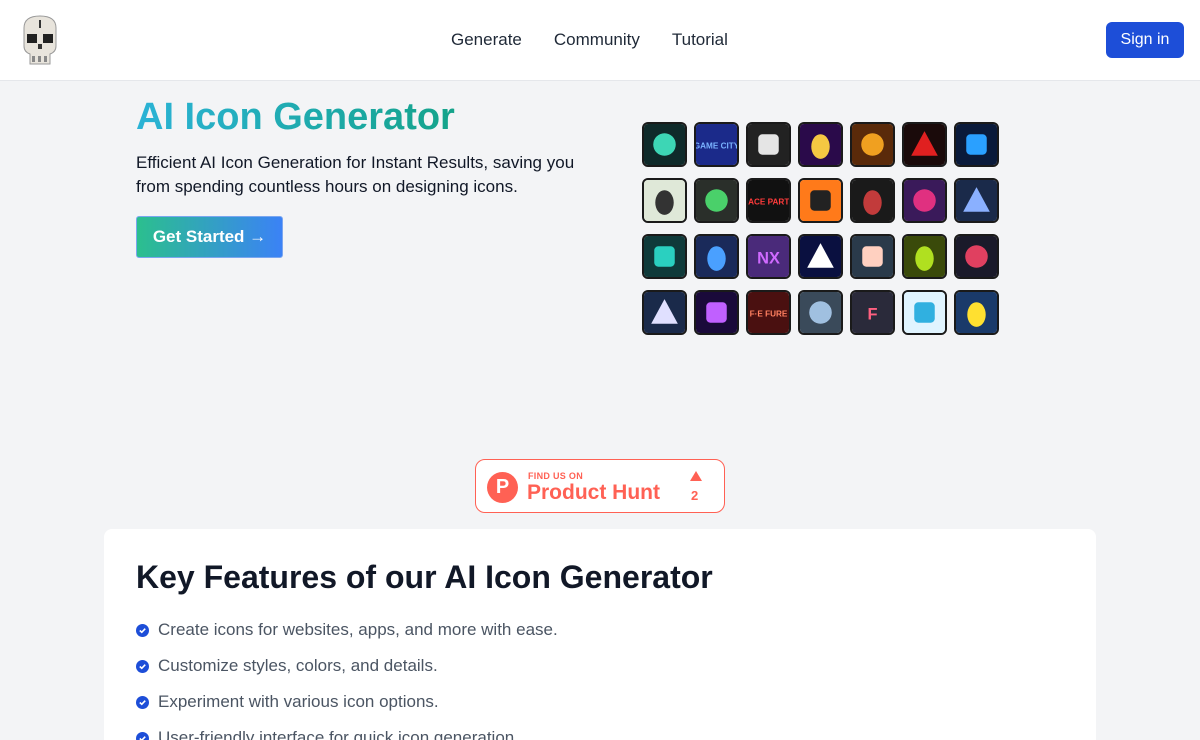 The image size is (1200, 740). I want to click on gamepad-icon, so click(976, 256).